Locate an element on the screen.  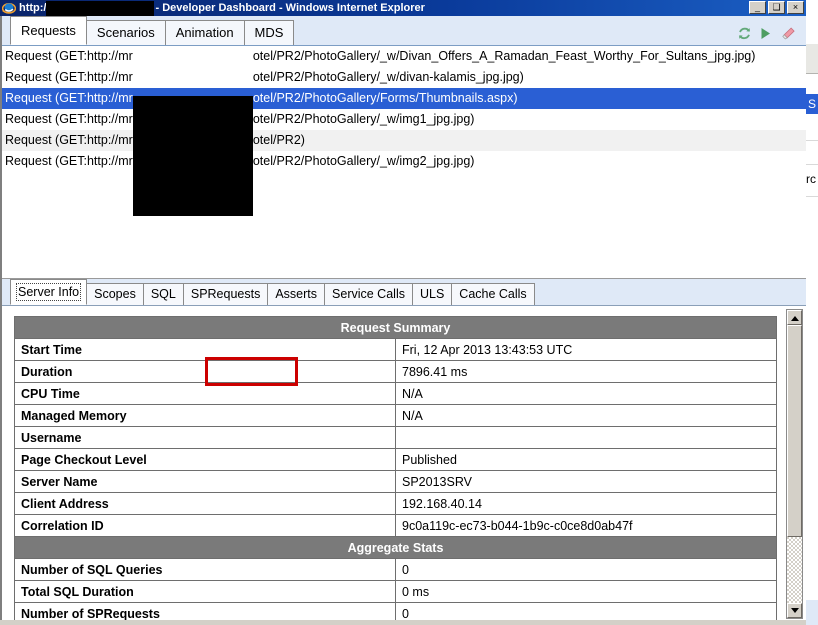
dashboard-toolbar is located at coordinates (766, 33).